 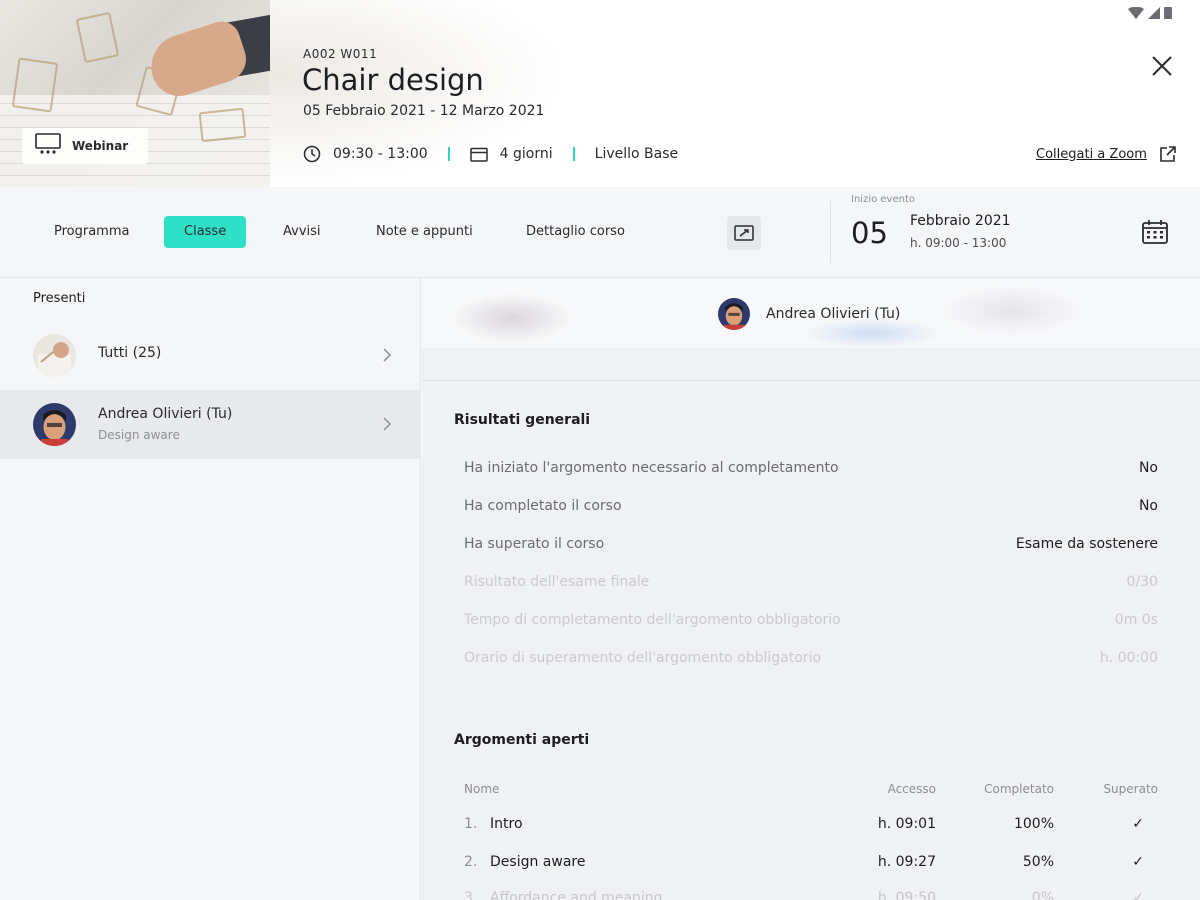 I want to click on battery-icon, so click(x=1168, y=13).